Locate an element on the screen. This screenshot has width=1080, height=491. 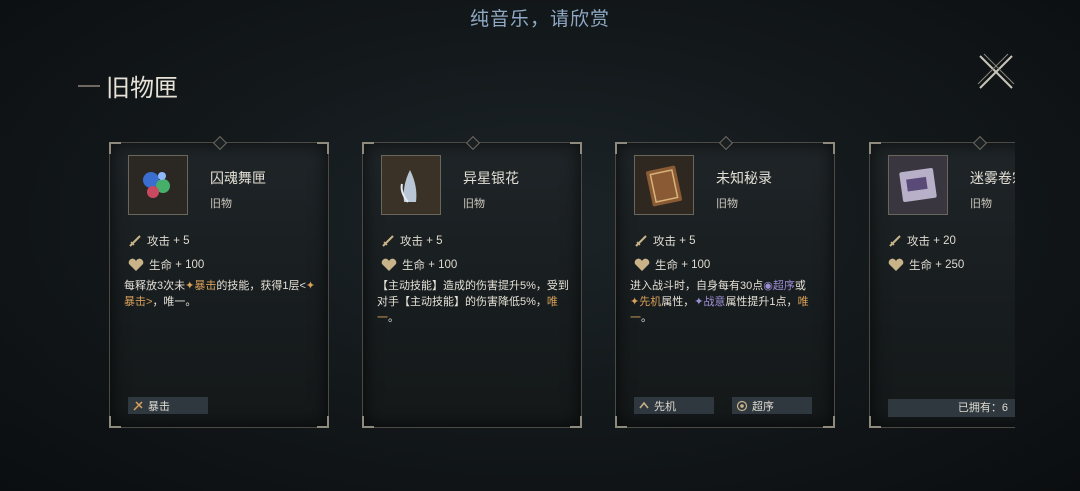
attack-stat: 攻击 + 20 is located at coordinates (922, 241).